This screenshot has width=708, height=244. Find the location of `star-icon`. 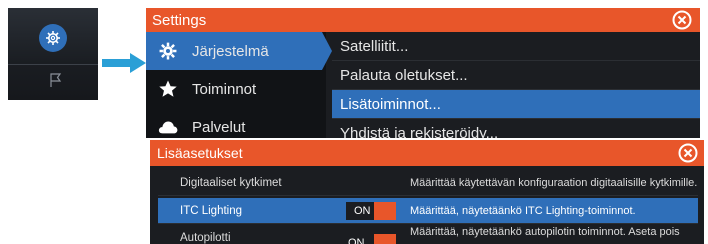

star-icon is located at coordinates (168, 89).